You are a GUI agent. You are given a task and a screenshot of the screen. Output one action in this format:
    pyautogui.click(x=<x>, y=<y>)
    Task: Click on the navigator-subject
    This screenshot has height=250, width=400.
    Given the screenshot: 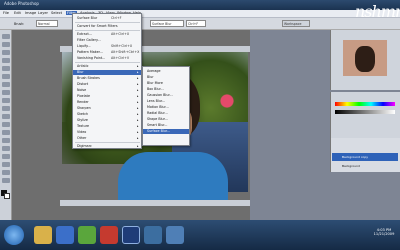 What is the action you would take?
    pyautogui.click(x=365, y=59)
    